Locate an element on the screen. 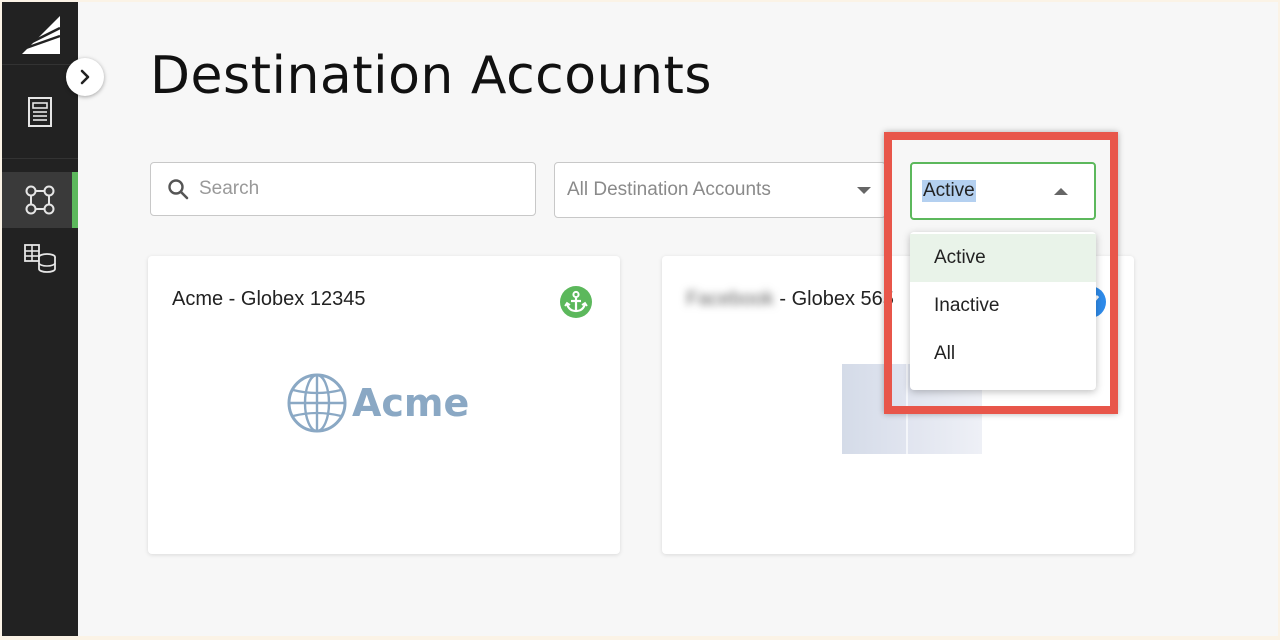 Image resolution: width=1280 pixels, height=640 pixels. blurred-account-name: Facebook is located at coordinates (730, 299).